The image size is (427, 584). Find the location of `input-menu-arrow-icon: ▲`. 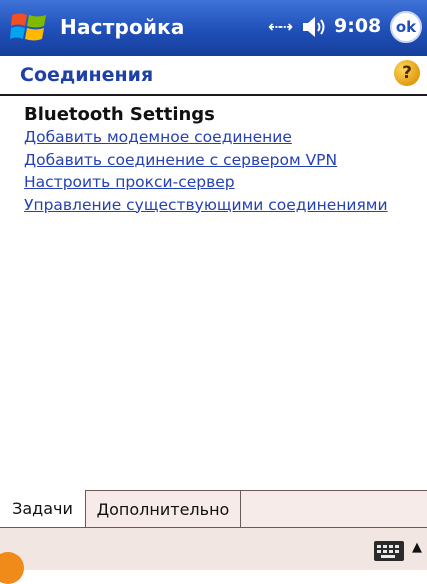

input-menu-arrow-icon: ▲ is located at coordinates (417, 547).